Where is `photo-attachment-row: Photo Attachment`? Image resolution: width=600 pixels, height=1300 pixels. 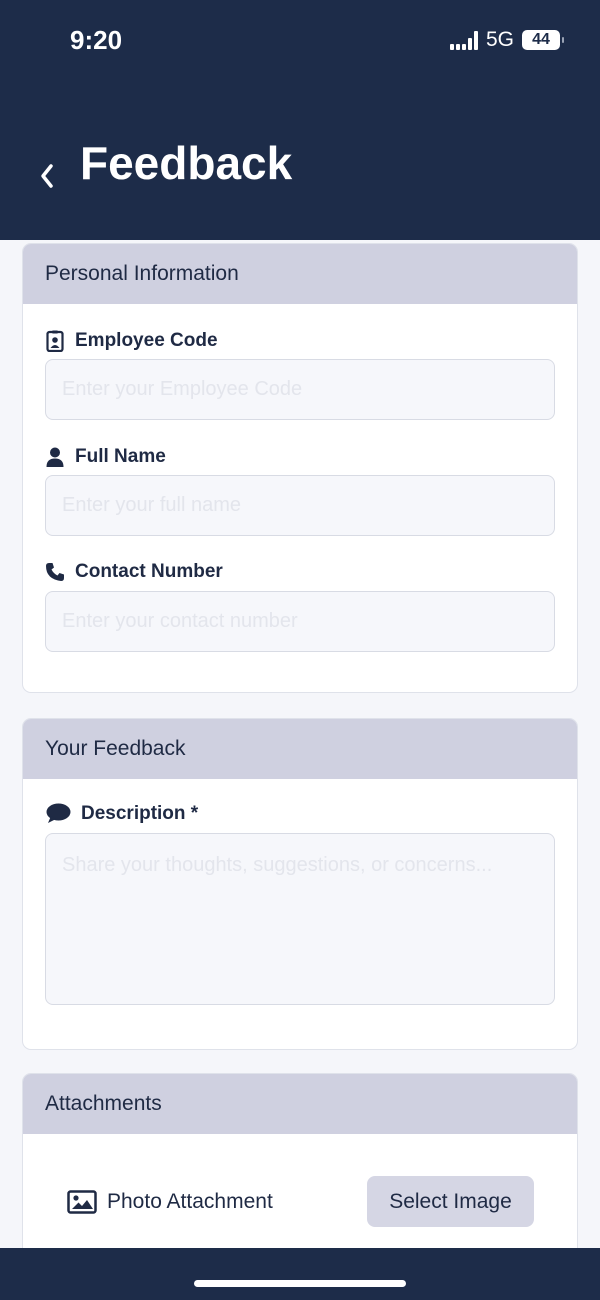 photo-attachment-row: Photo Attachment is located at coordinates (170, 1202).